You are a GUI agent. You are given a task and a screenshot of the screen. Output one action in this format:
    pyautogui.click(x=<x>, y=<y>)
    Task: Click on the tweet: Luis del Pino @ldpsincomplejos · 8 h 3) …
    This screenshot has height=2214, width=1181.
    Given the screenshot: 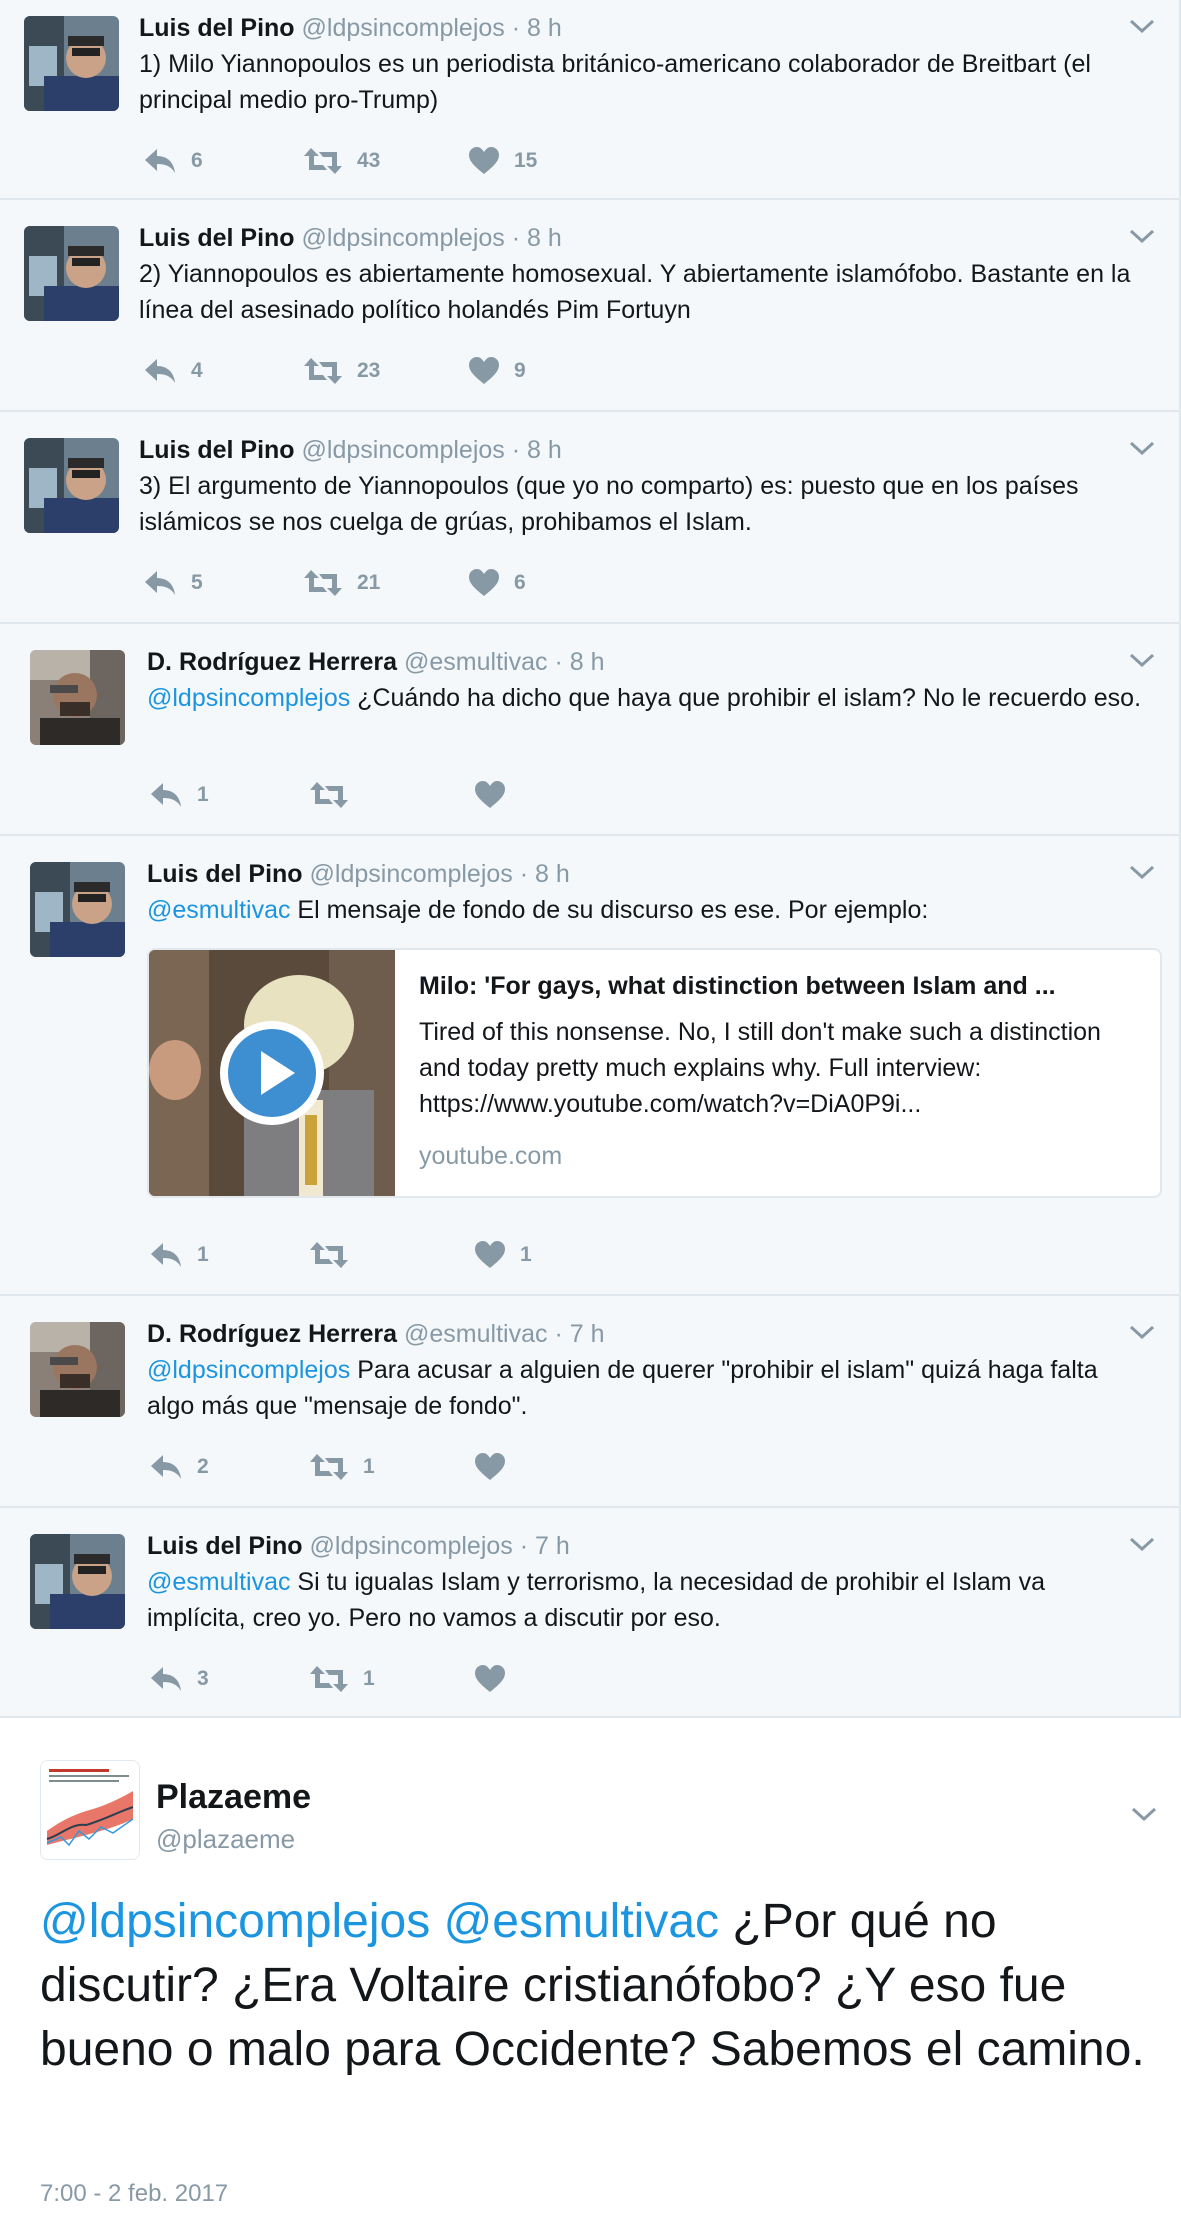 What is the action you would take?
    pyautogui.click(x=589, y=518)
    